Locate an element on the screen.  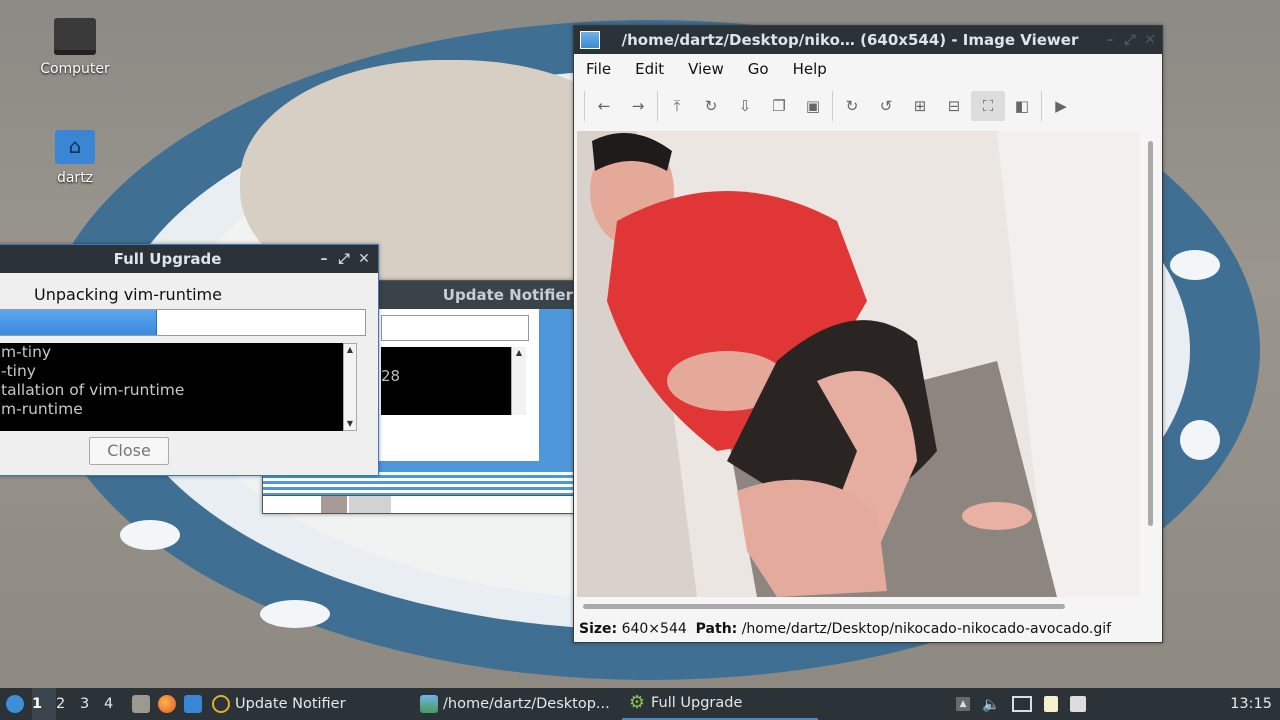
menubar: File Edit View Go Help is located at coordinates (868, 69).